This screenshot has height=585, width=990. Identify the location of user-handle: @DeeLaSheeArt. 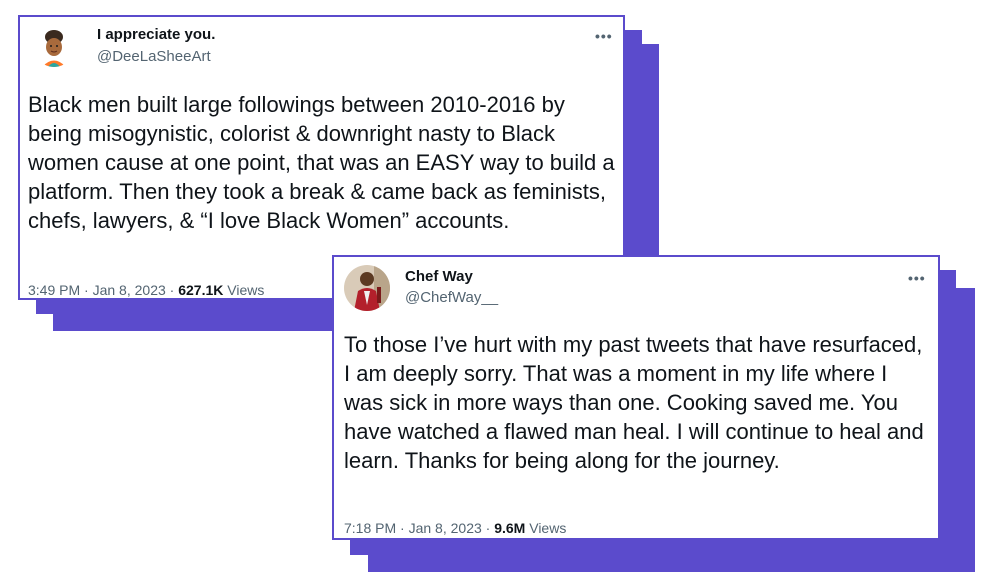
(154, 56).